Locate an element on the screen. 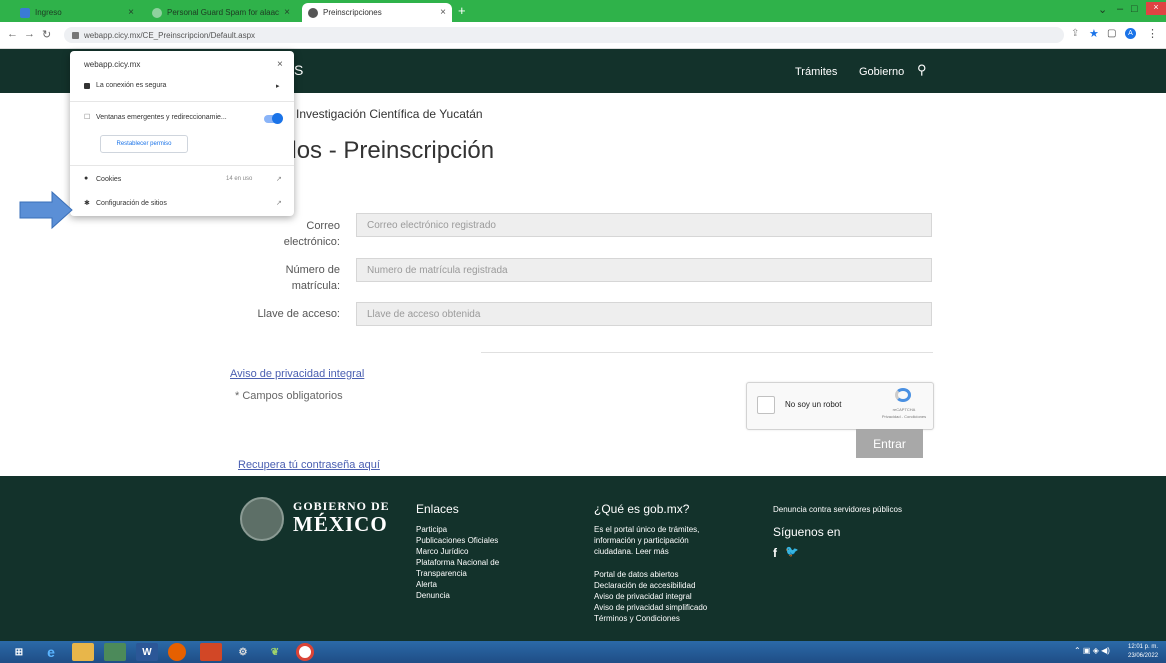 The width and height of the screenshot is (1166, 663). footer-link: Aviso de privacidad simplificado is located at coordinates (650, 607).